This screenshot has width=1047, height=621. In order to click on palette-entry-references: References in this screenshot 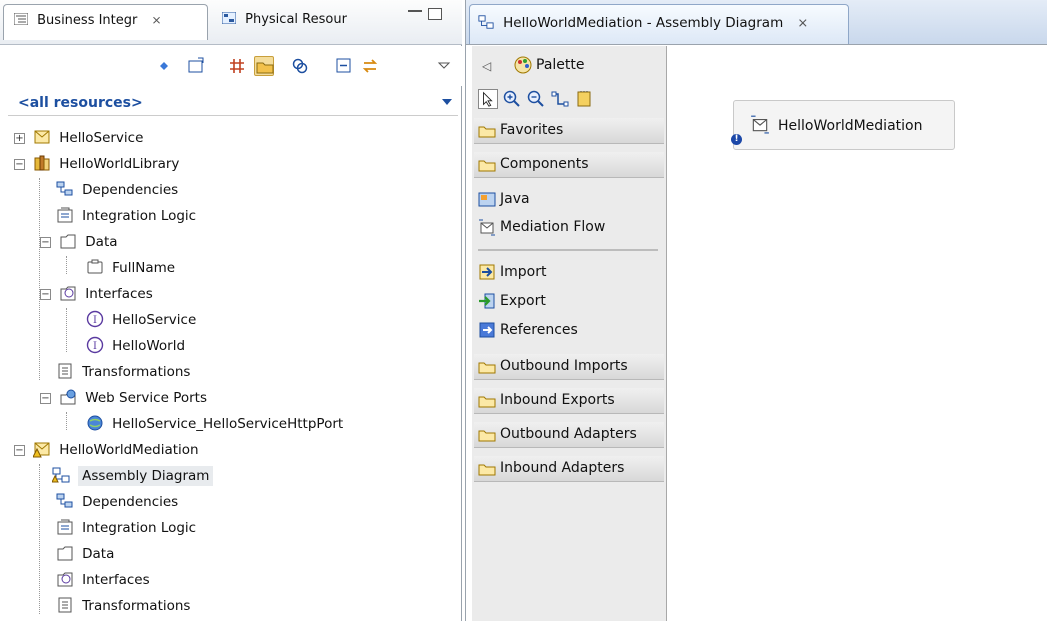, I will do `click(569, 330)`.